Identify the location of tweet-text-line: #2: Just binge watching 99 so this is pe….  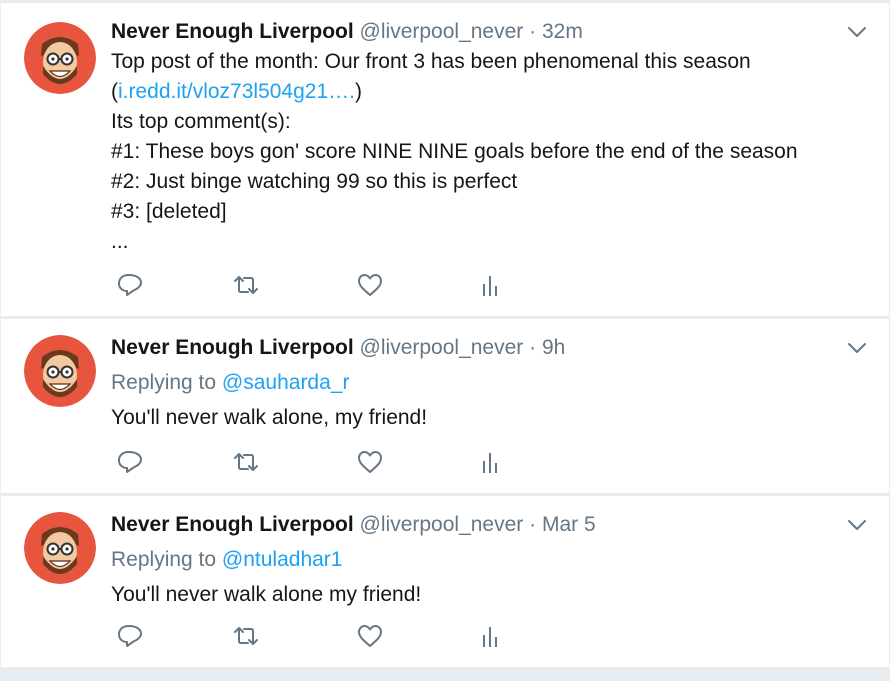
(314, 181).